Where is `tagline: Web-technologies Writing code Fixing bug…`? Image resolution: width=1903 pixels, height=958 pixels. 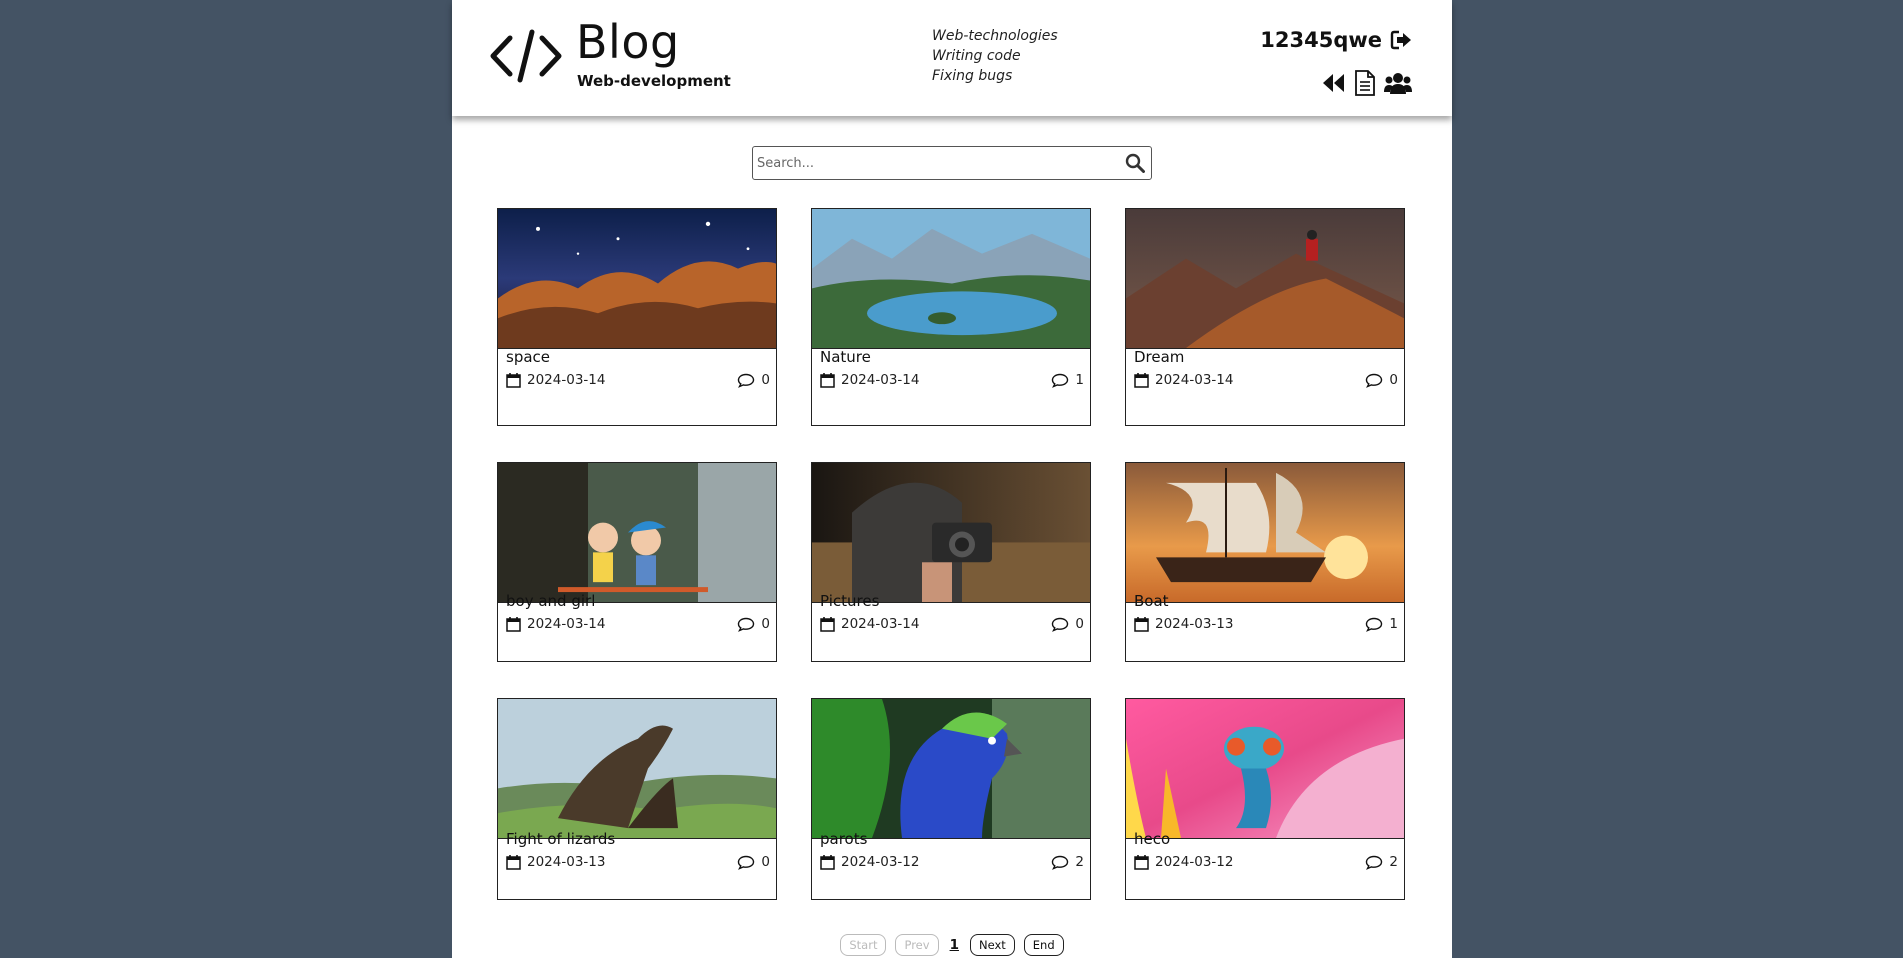 tagline: Web-technologies Writing code Fixing bug… is located at coordinates (995, 56).